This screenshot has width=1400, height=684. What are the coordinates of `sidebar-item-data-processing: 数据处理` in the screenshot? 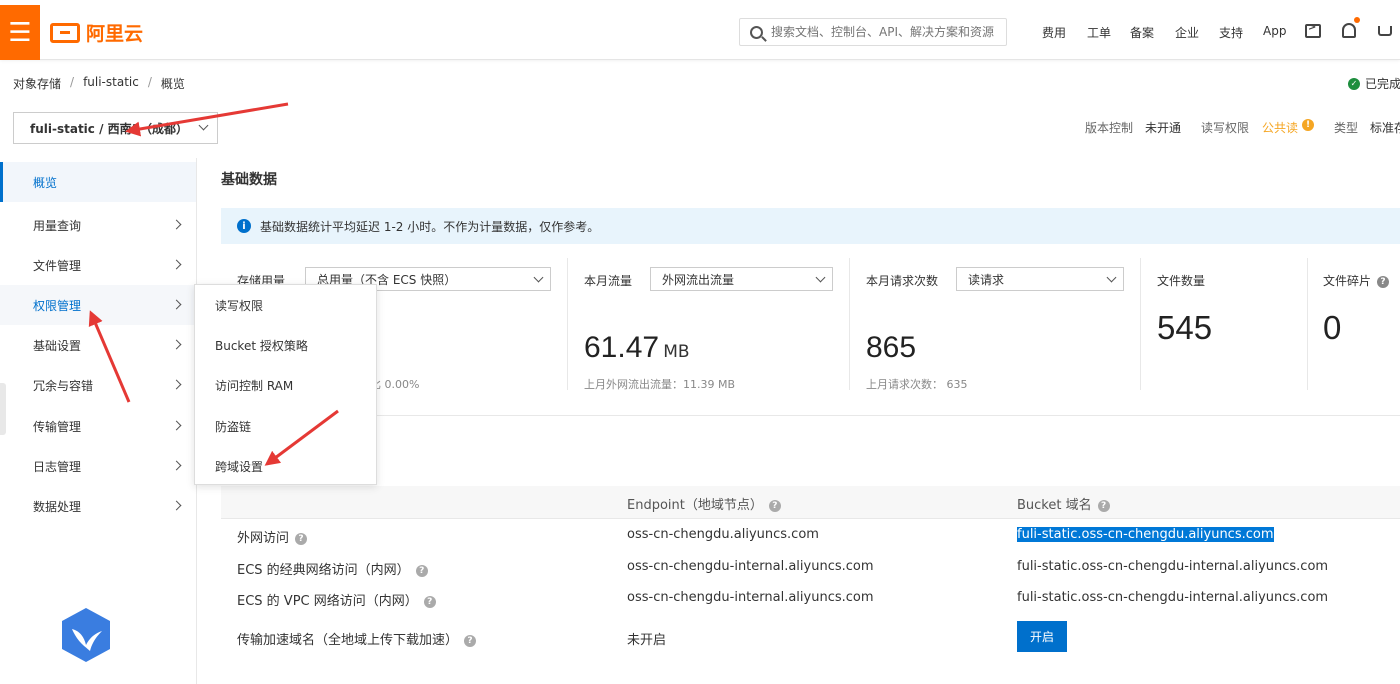 It's located at (98, 506).